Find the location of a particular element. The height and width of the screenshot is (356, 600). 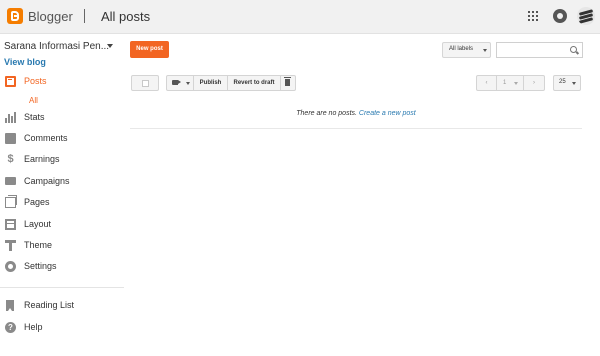

pagination: ‹ 1 › is located at coordinates (510, 83).